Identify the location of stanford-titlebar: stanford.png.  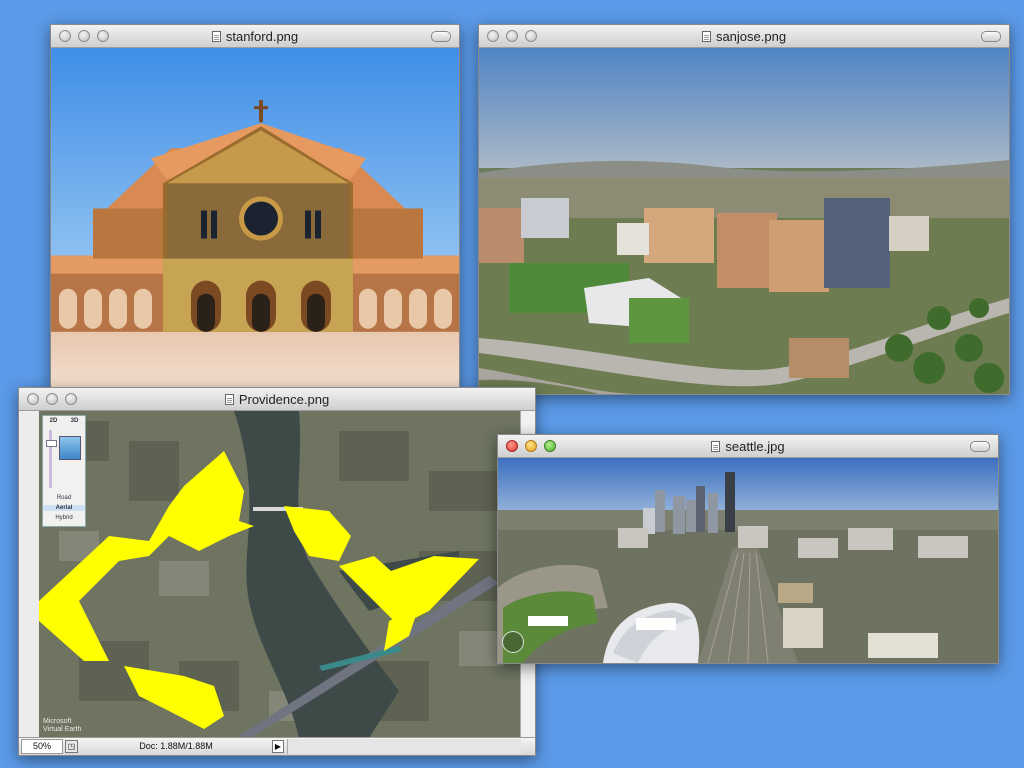
(255, 36).